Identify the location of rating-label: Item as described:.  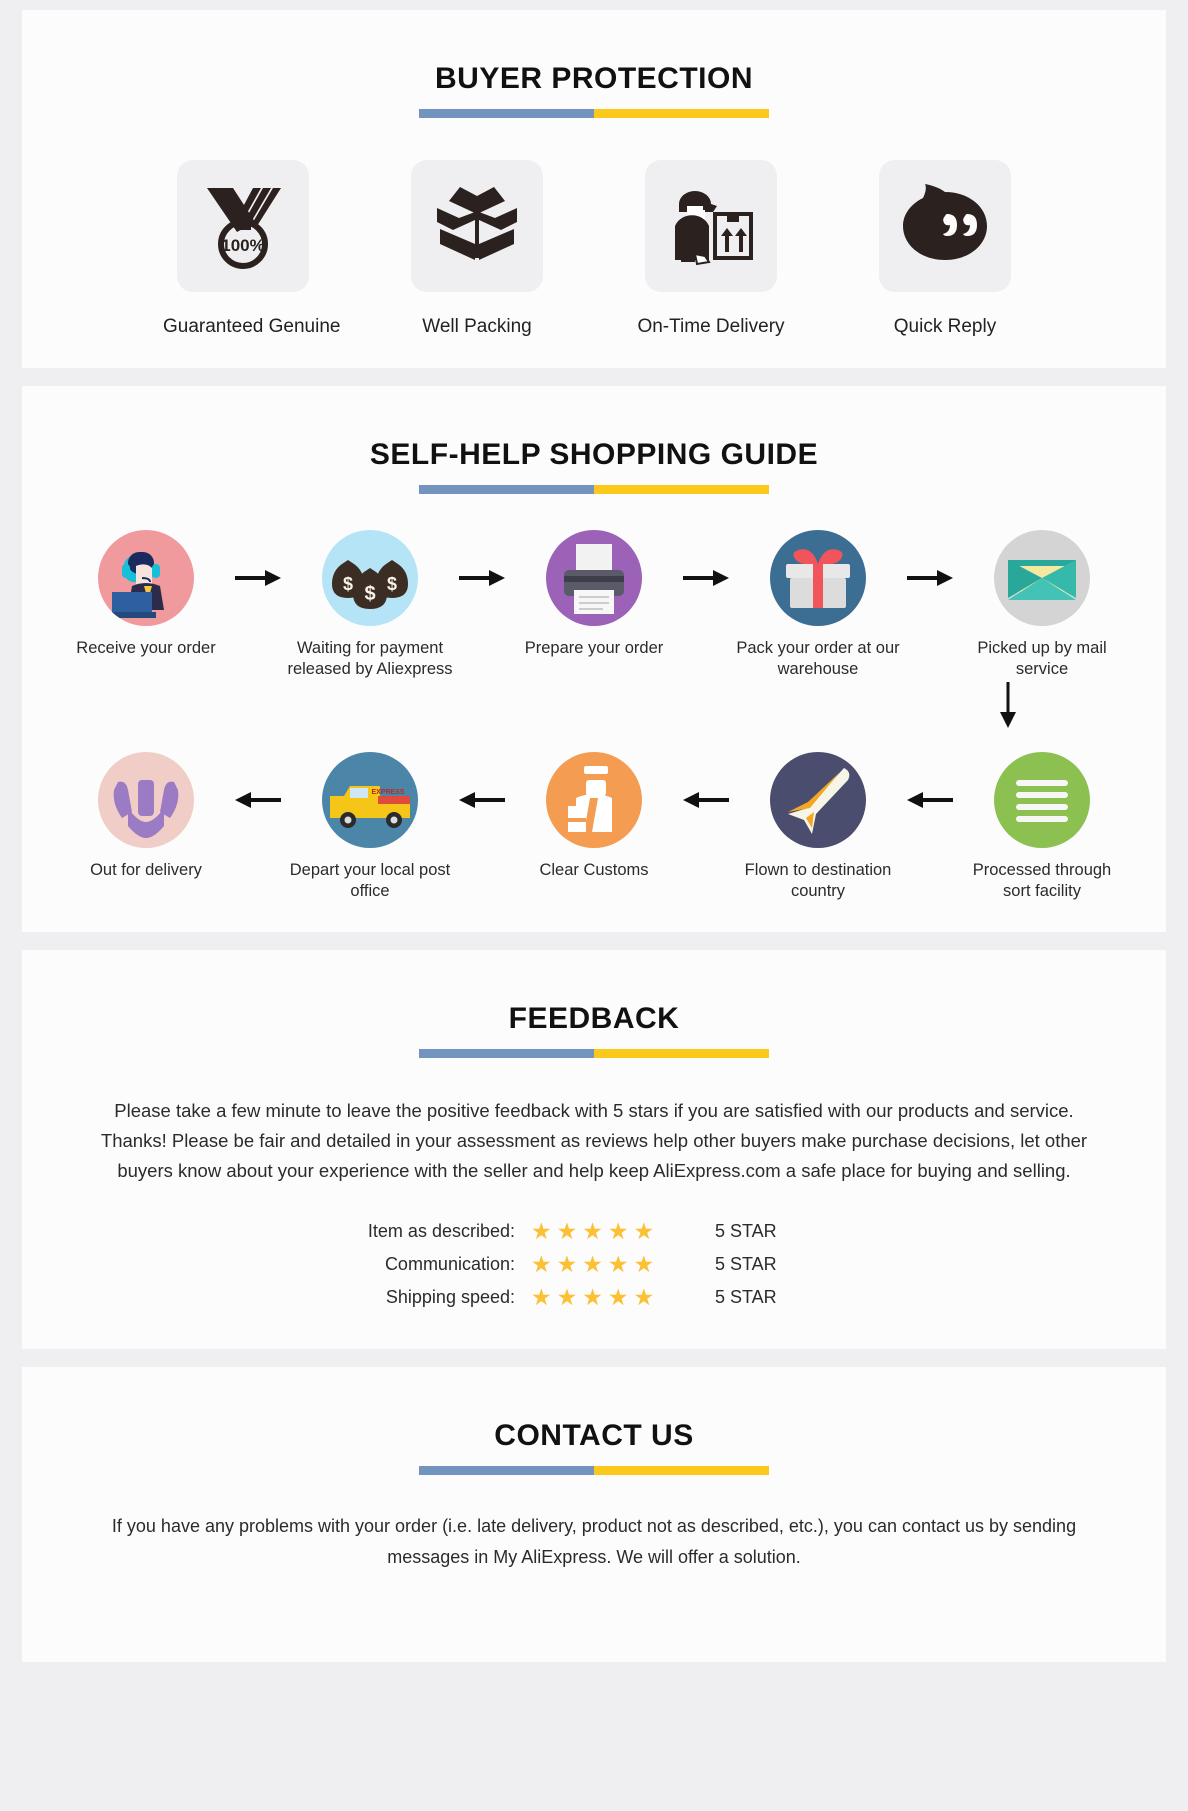
(441, 1231).